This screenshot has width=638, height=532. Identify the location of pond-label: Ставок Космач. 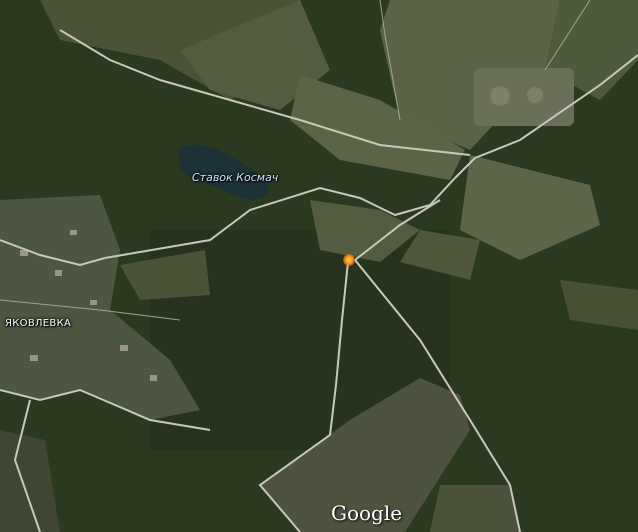
(235, 177).